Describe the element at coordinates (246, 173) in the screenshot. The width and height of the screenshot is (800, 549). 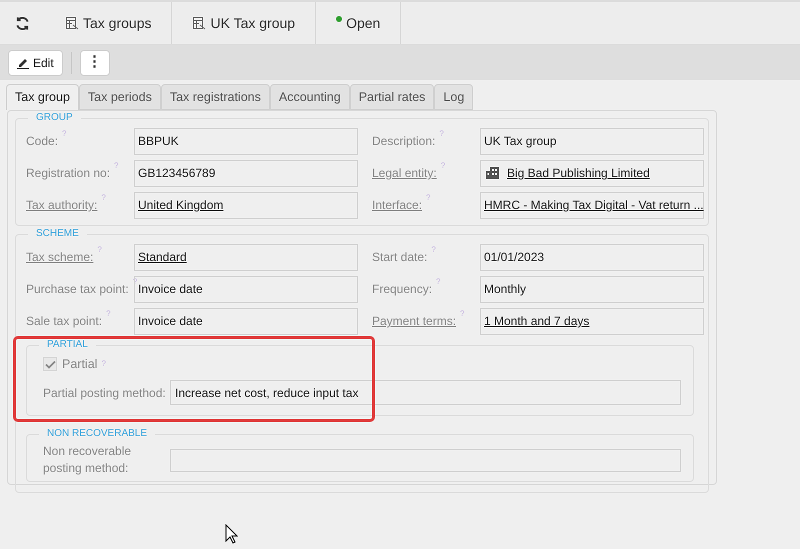
I see `read-only-field: GB123456789` at that location.